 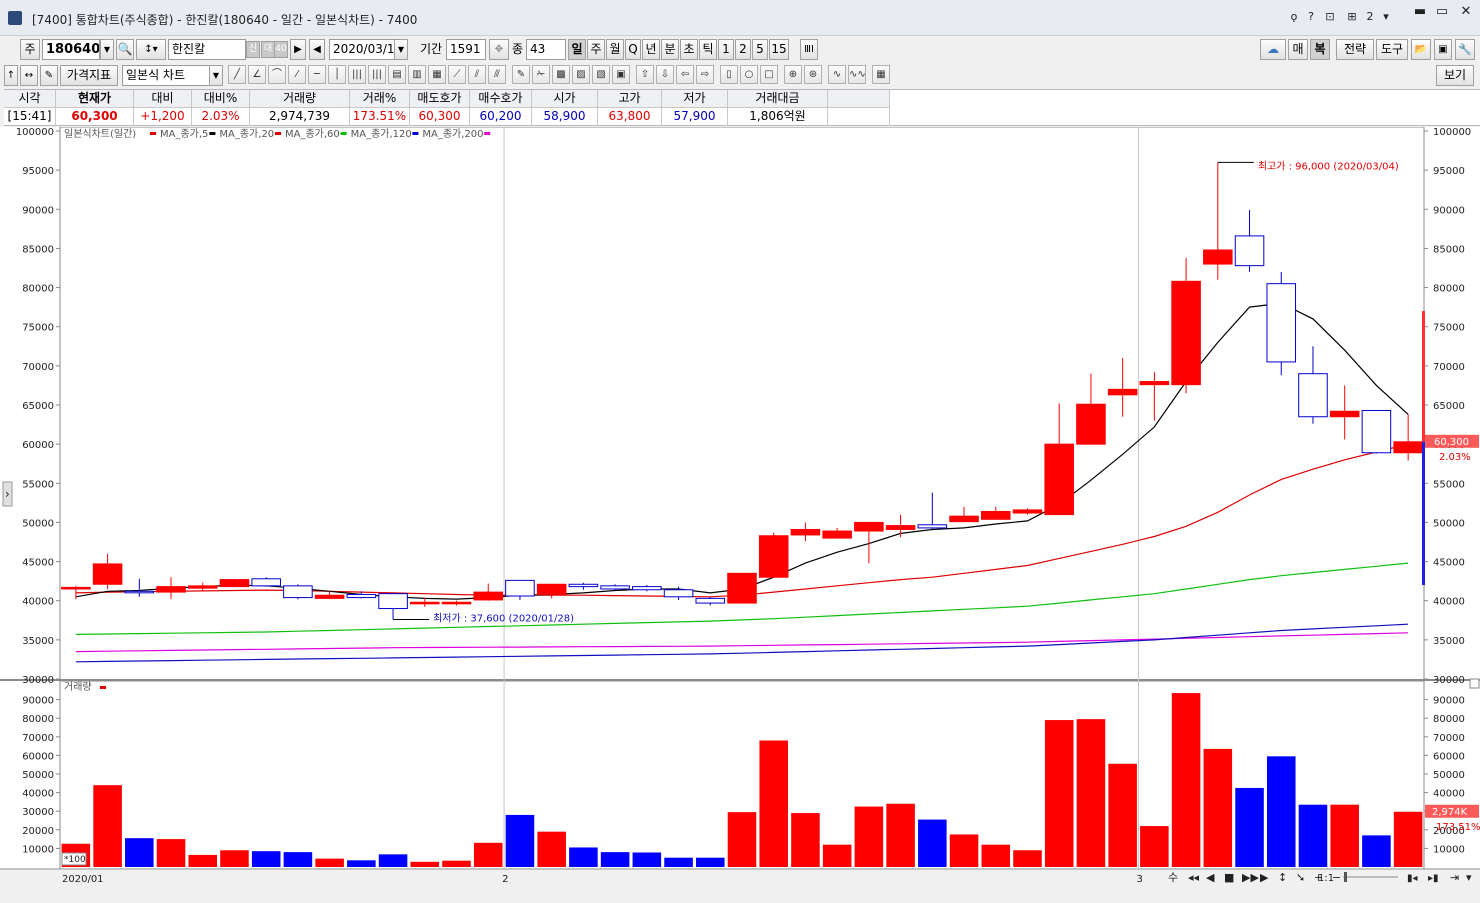 What do you see at coordinates (71, 49) in the screenshot?
I see `stock-code-input: 180640` at bounding box center [71, 49].